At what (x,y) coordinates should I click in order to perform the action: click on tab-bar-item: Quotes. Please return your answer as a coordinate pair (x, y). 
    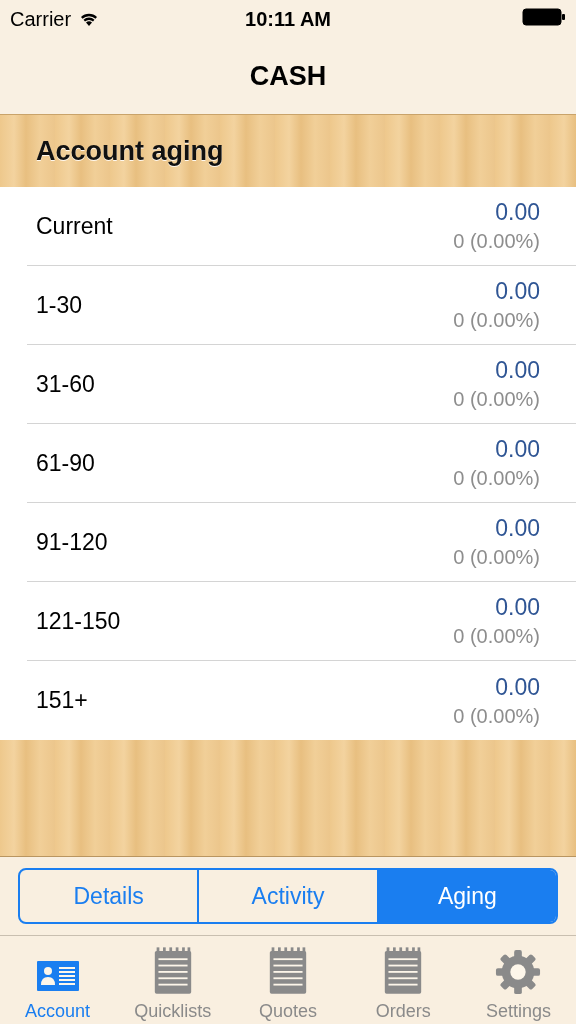
    Looking at the image, I should click on (288, 980).